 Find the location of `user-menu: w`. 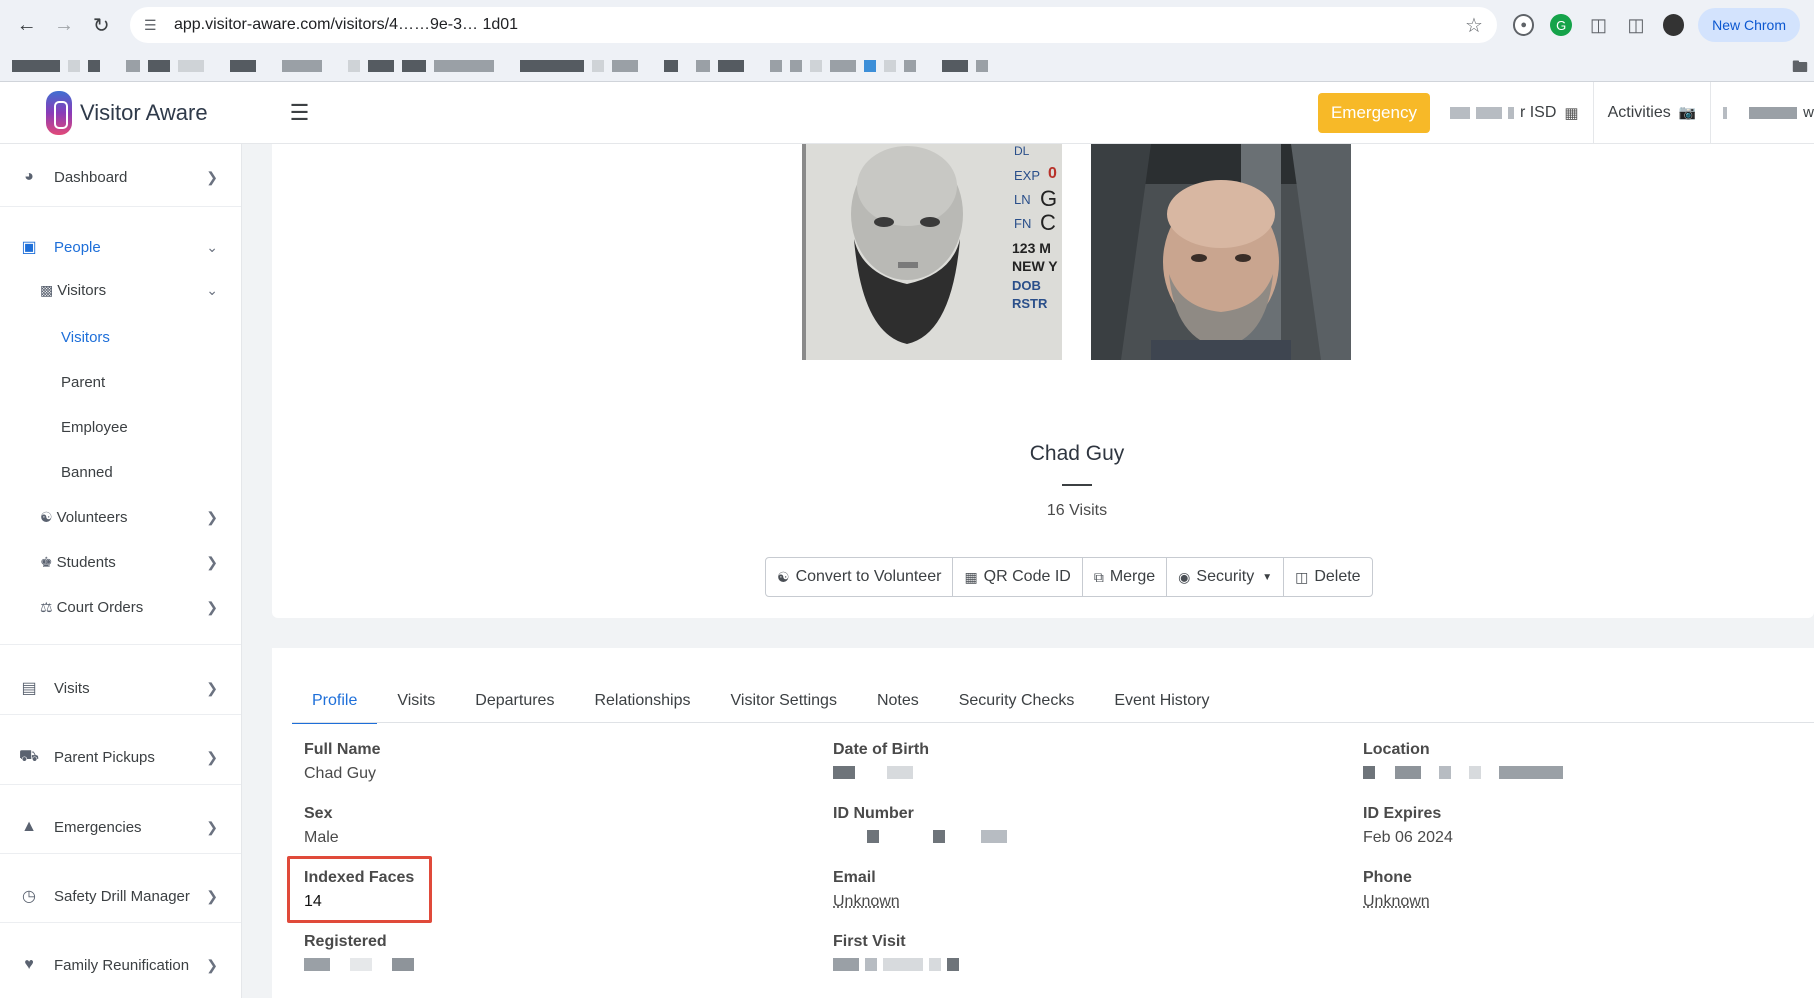

user-menu: w is located at coordinates (1762, 112).